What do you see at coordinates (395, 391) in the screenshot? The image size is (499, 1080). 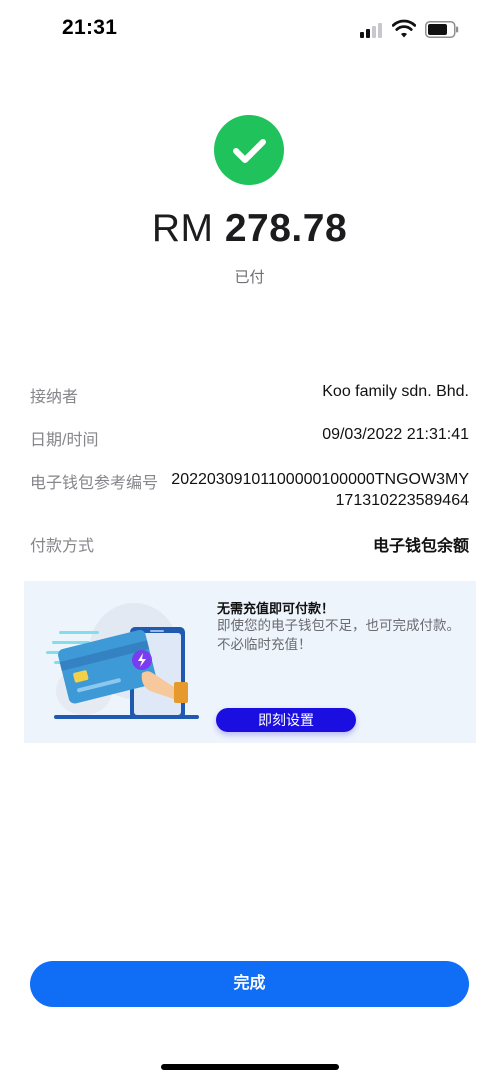 I see `recipient-value: Koo family sdn. Bhd.` at bounding box center [395, 391].